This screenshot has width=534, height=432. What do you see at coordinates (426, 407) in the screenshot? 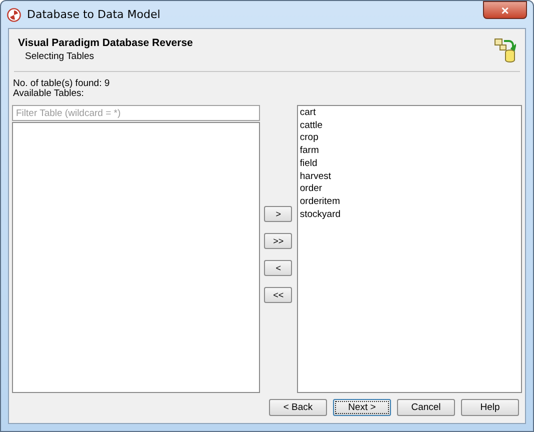
I see `wizard-button: Cancel` at bounding box center [426, 407].